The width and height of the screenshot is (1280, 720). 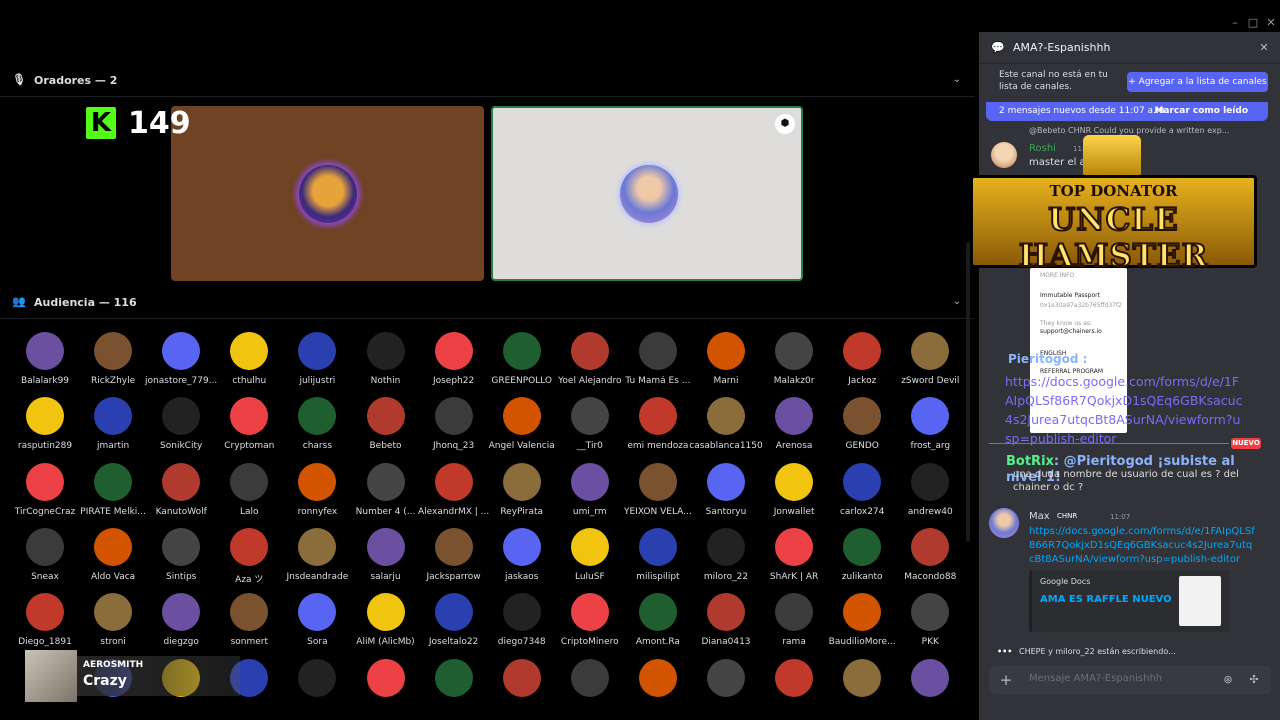 I want to click on audience-member: emi mendoza, so click(x=658, y=428).